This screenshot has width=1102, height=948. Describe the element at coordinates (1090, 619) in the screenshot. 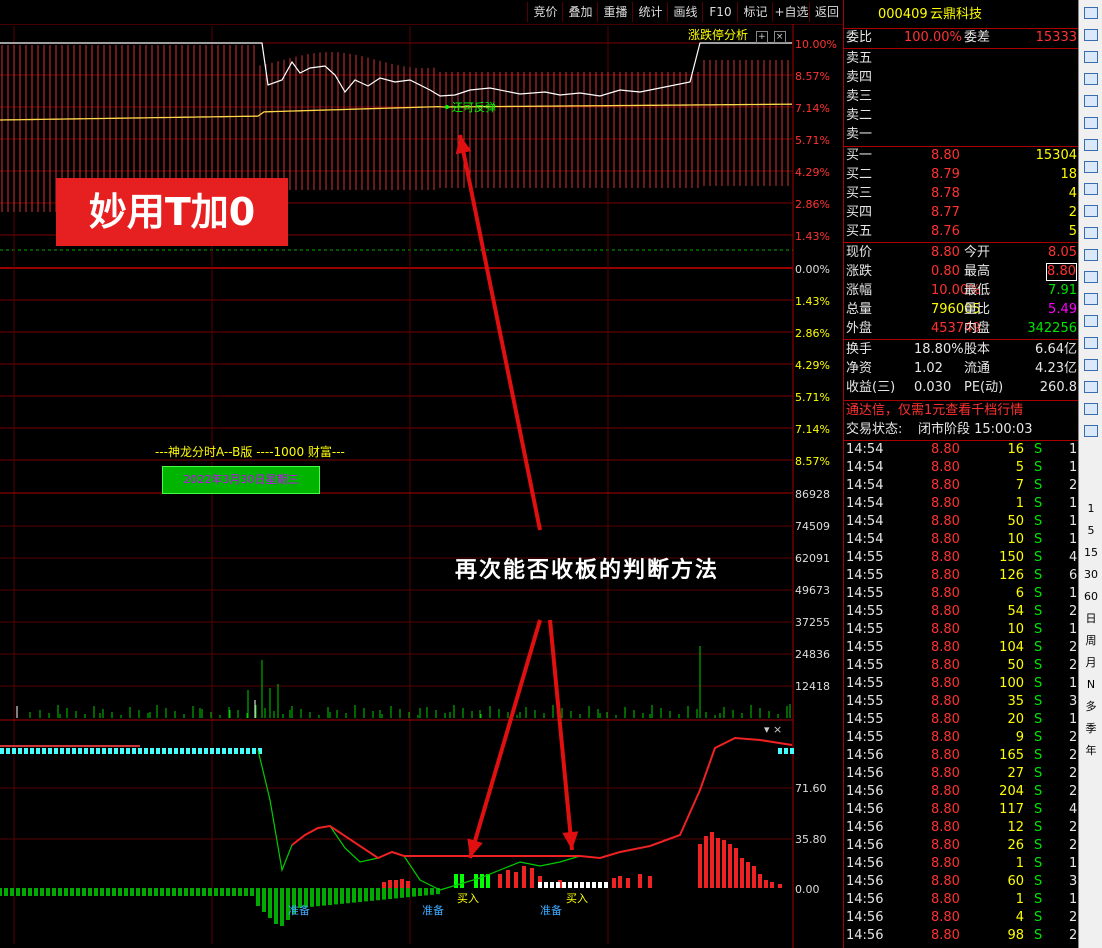

I see `period-item: 日` at that location.